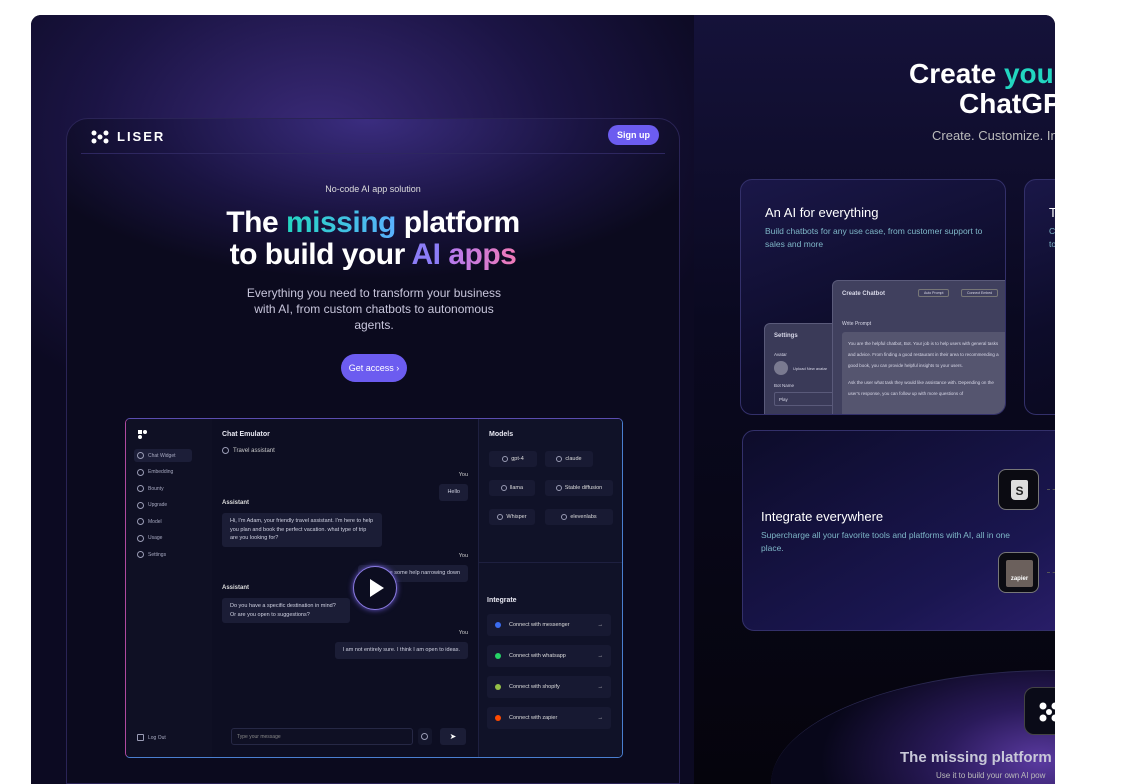 The height and width of the screenshot is (784, 1126). What do you see at coordinates (160, 521) in the screenshot?
I see `sidebar-item-model: Model` at bounding box center [160, 521].